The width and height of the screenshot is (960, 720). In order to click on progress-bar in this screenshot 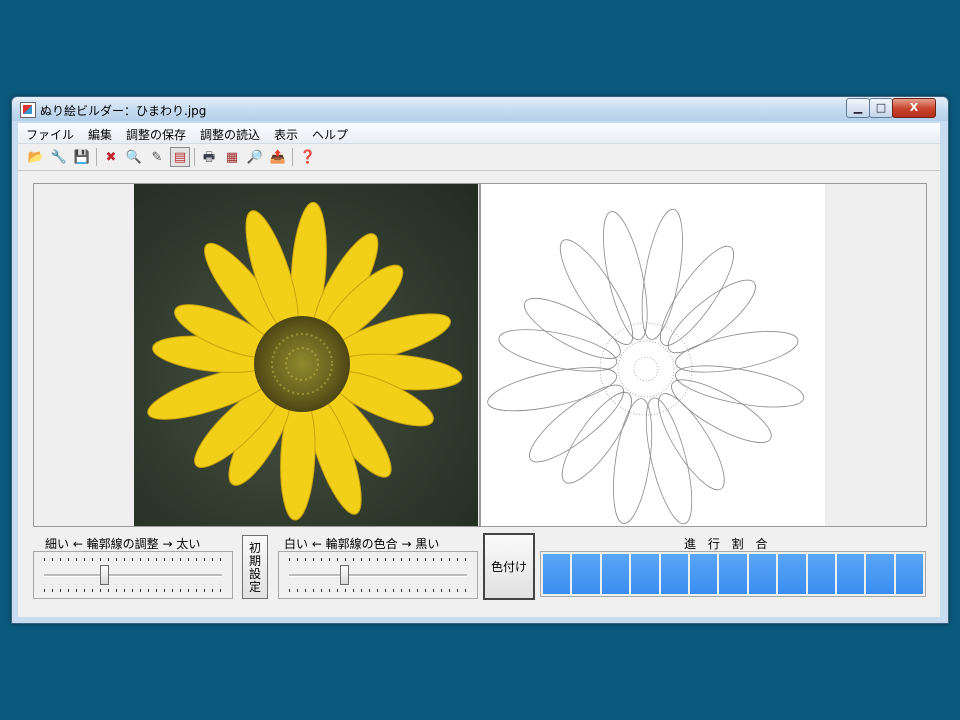, I will do `click(733, 574)`.